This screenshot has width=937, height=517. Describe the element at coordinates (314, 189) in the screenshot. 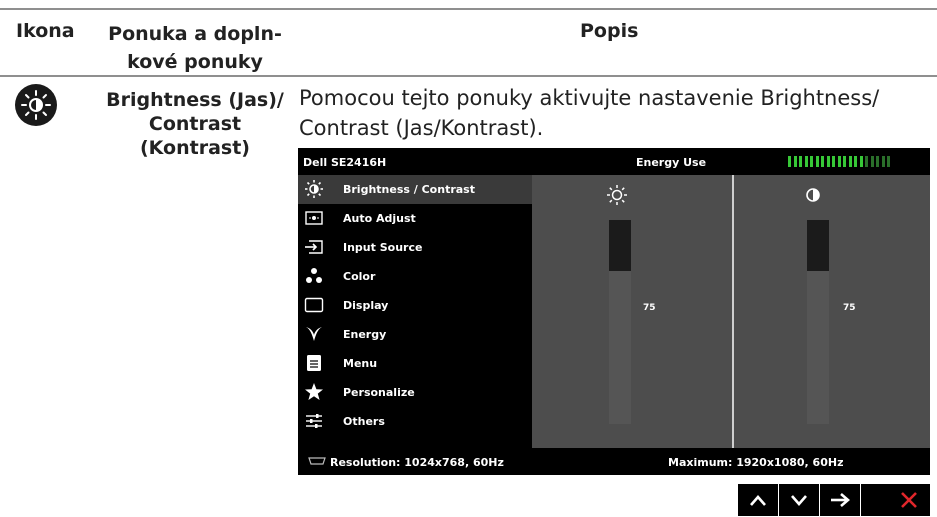

I see `brightness-icon` at that location.